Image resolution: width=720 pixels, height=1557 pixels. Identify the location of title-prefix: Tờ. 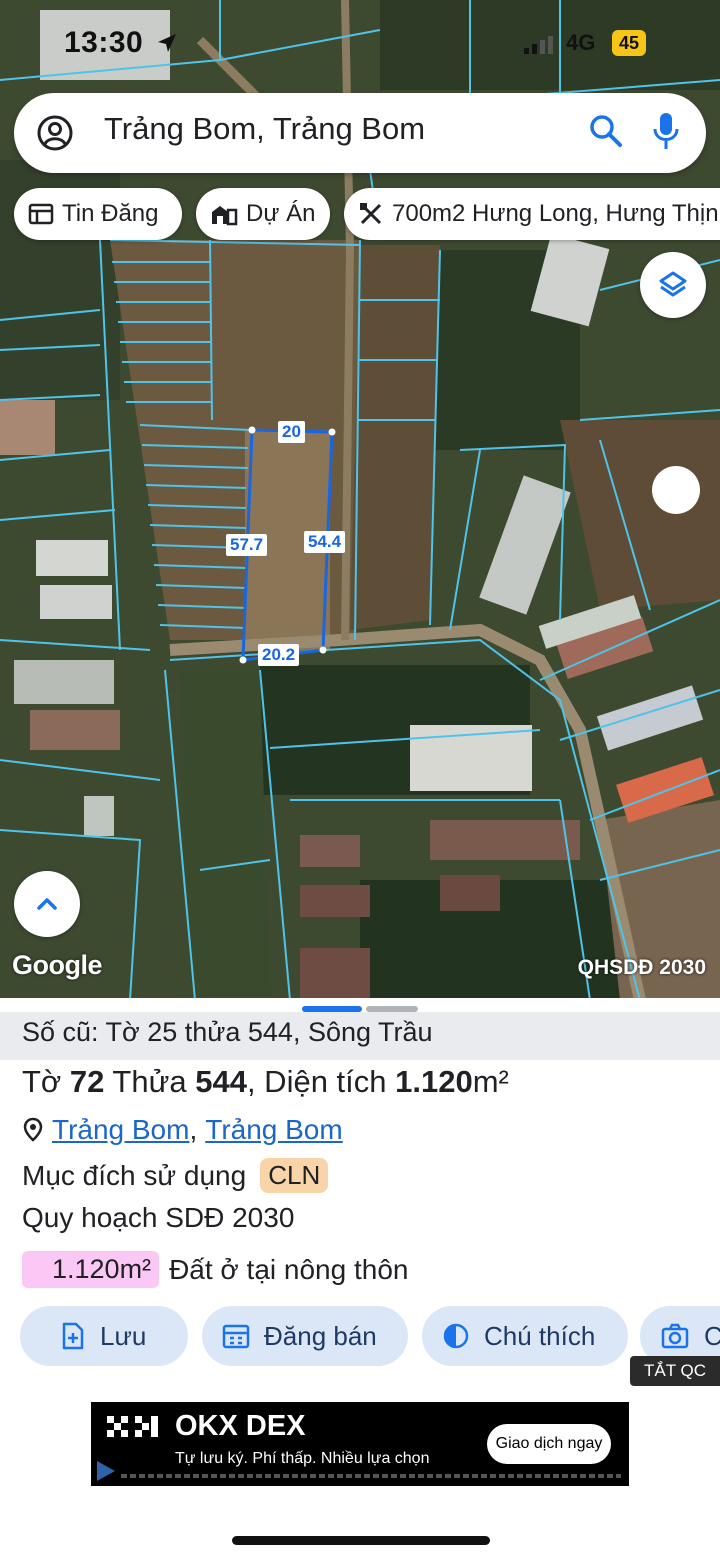
(46, 1081).